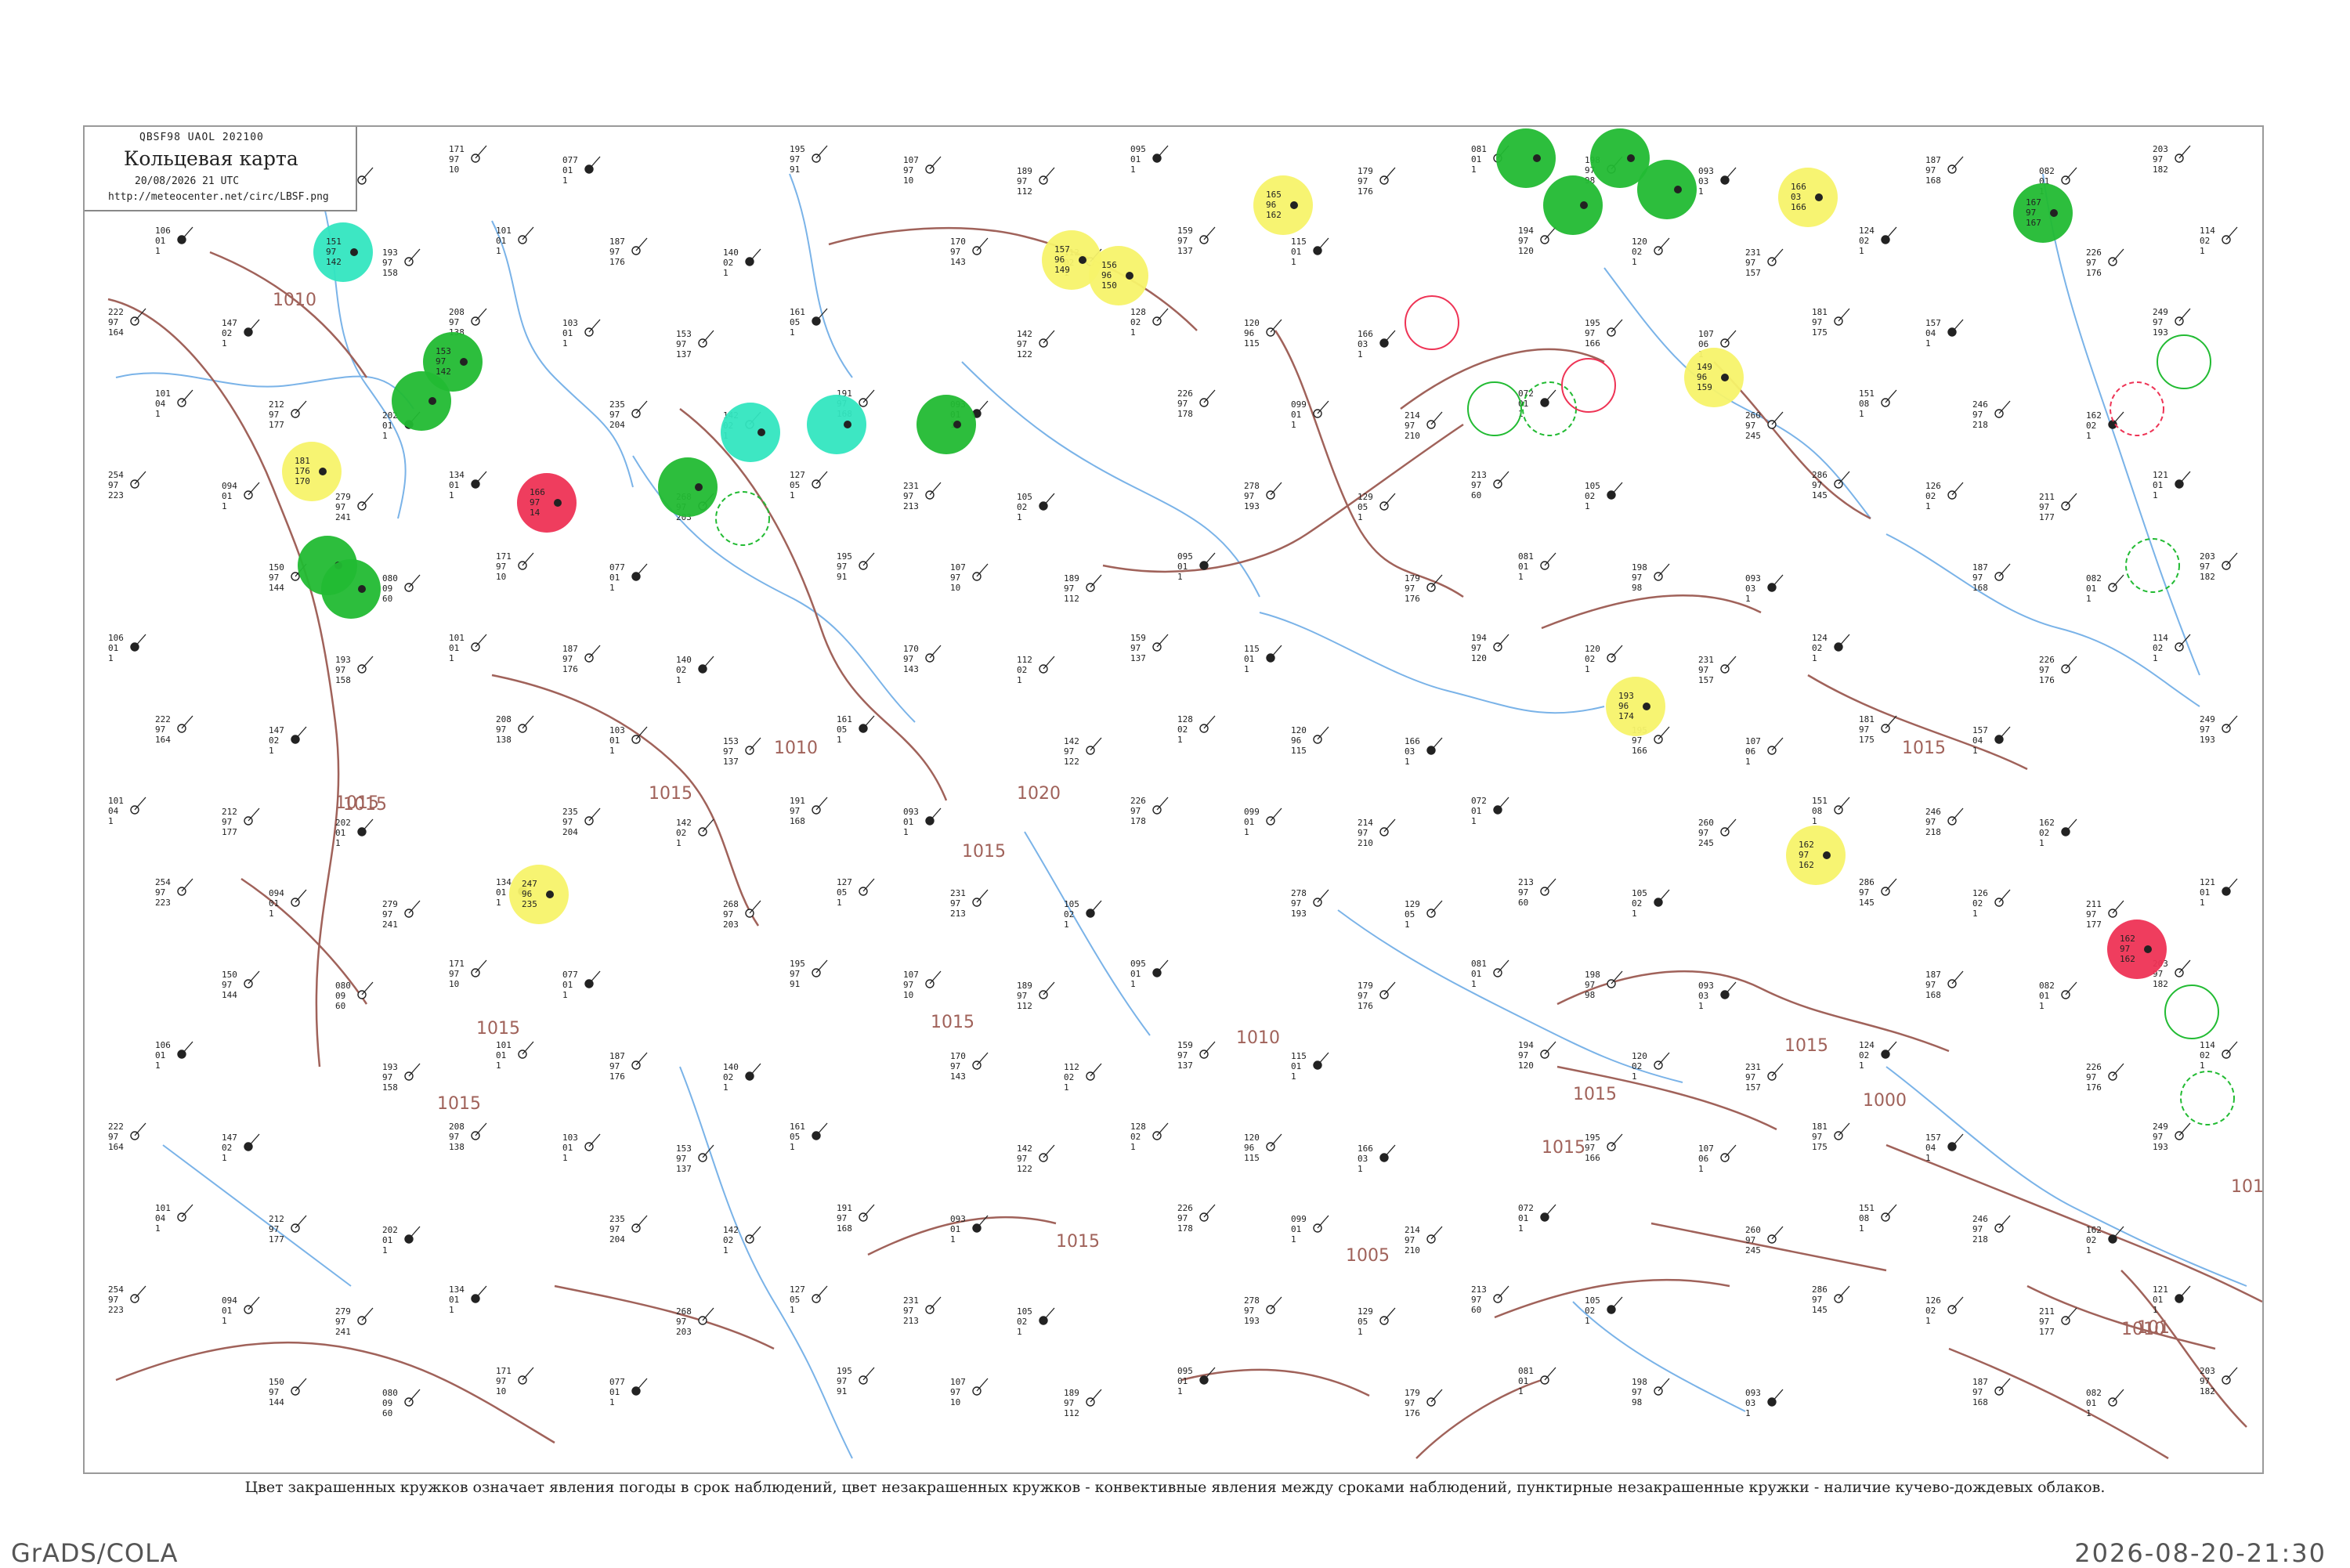  I want to click on station-plot: 26897203, so click(742, 914).